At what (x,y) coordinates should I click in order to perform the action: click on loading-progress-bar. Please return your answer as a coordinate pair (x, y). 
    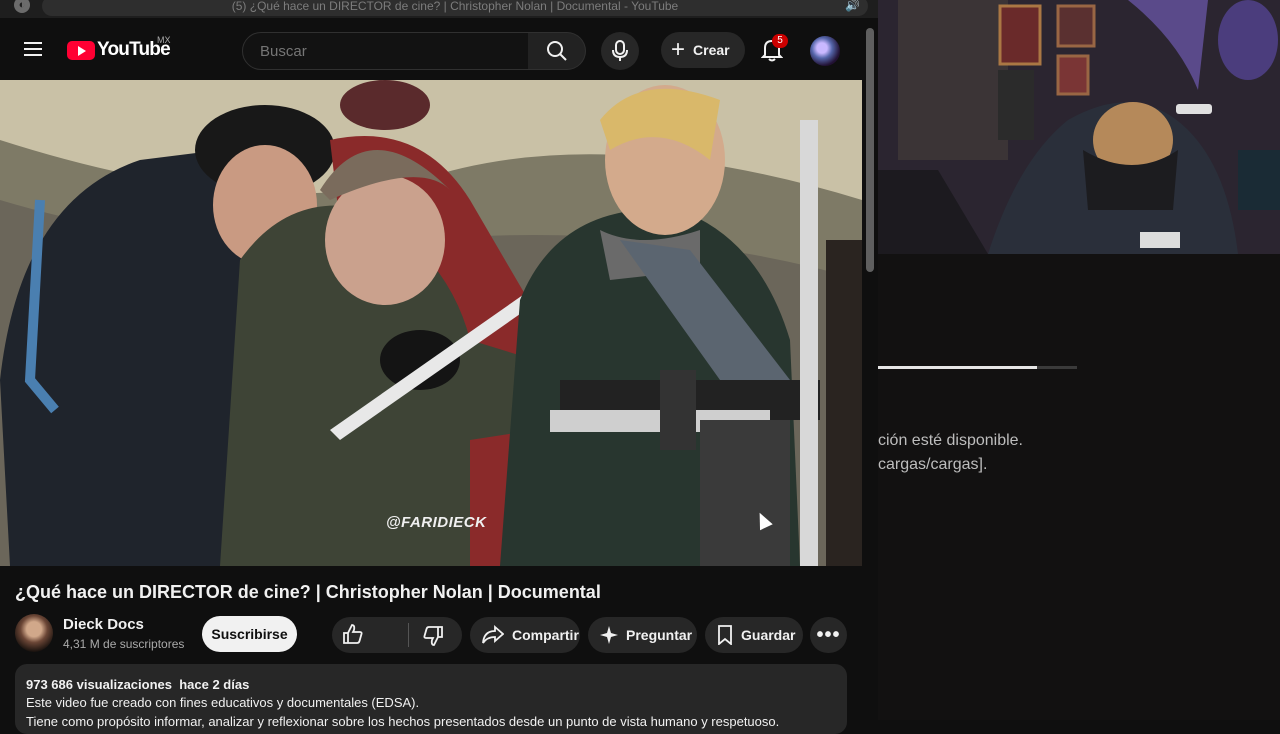
    Looking at the image, I should click on (977, 367).